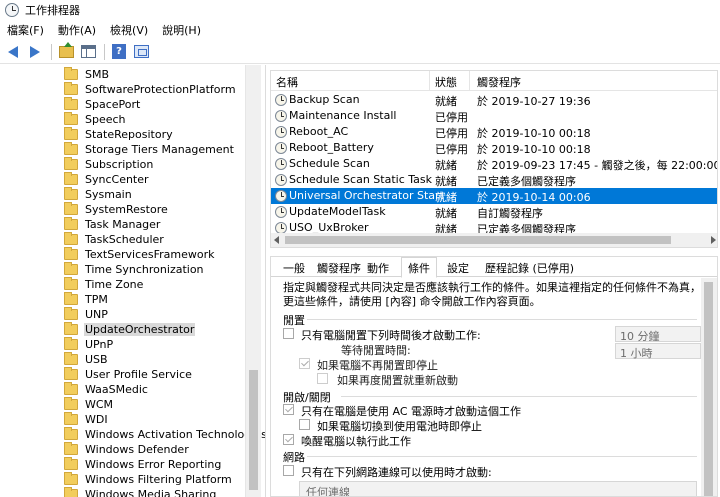  Describe the element at coordinates (288, 439) in the screenshot. I see `wake-to-run-checkbox` at that location.